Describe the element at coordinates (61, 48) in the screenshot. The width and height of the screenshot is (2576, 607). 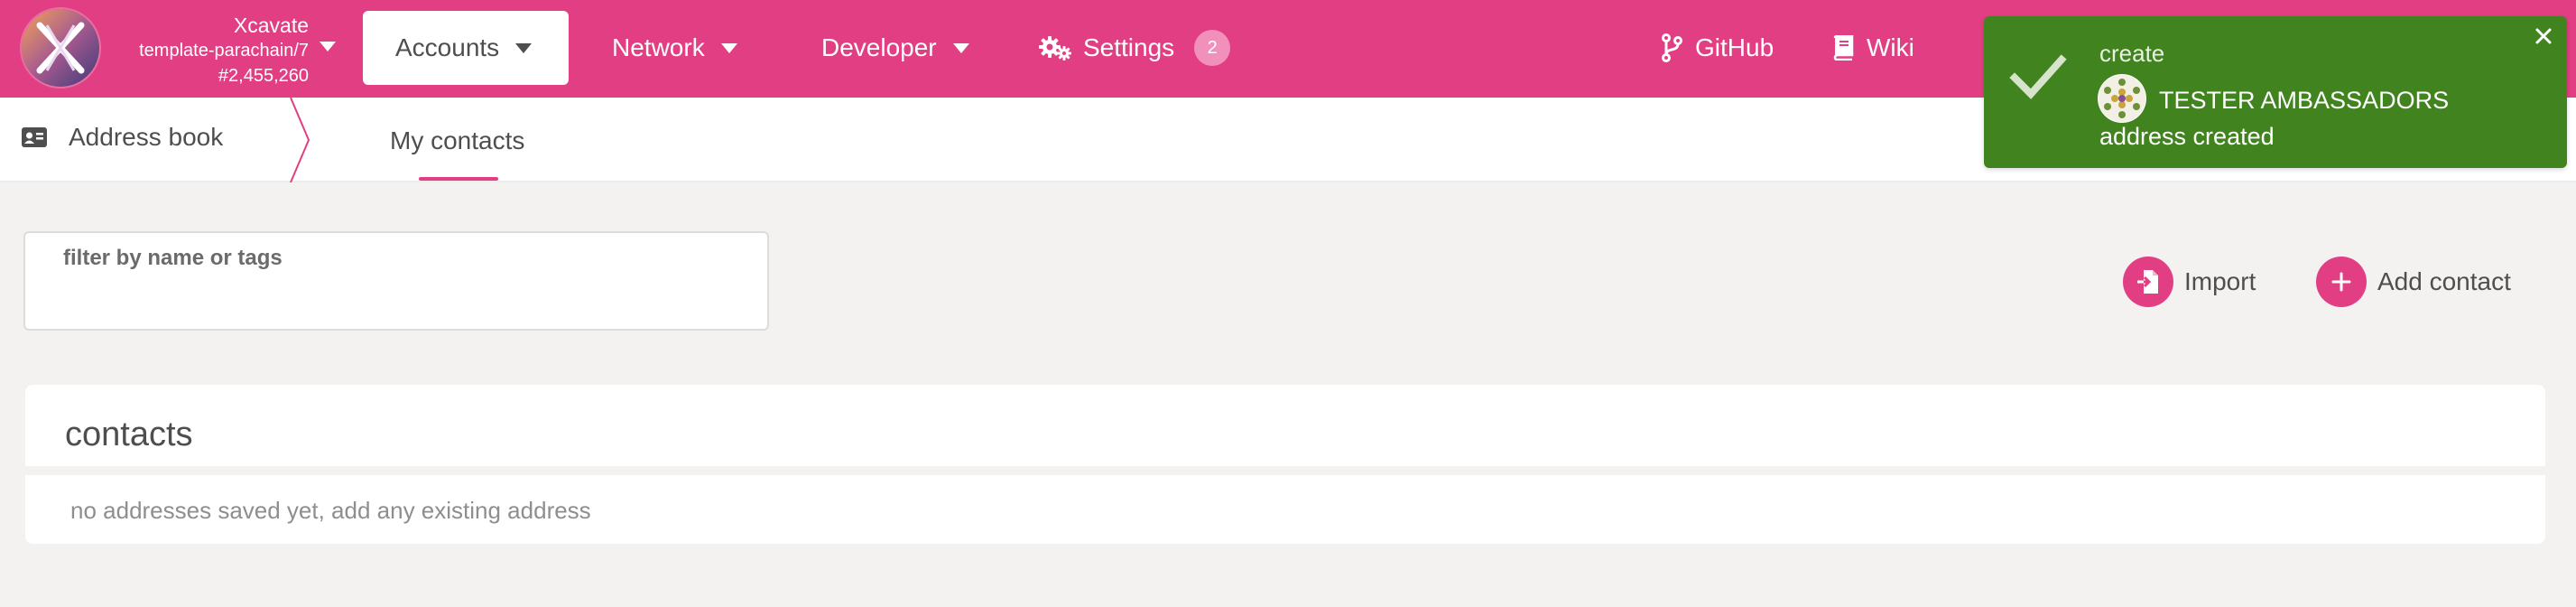
I see `xcavate-logo-icon` at that location.